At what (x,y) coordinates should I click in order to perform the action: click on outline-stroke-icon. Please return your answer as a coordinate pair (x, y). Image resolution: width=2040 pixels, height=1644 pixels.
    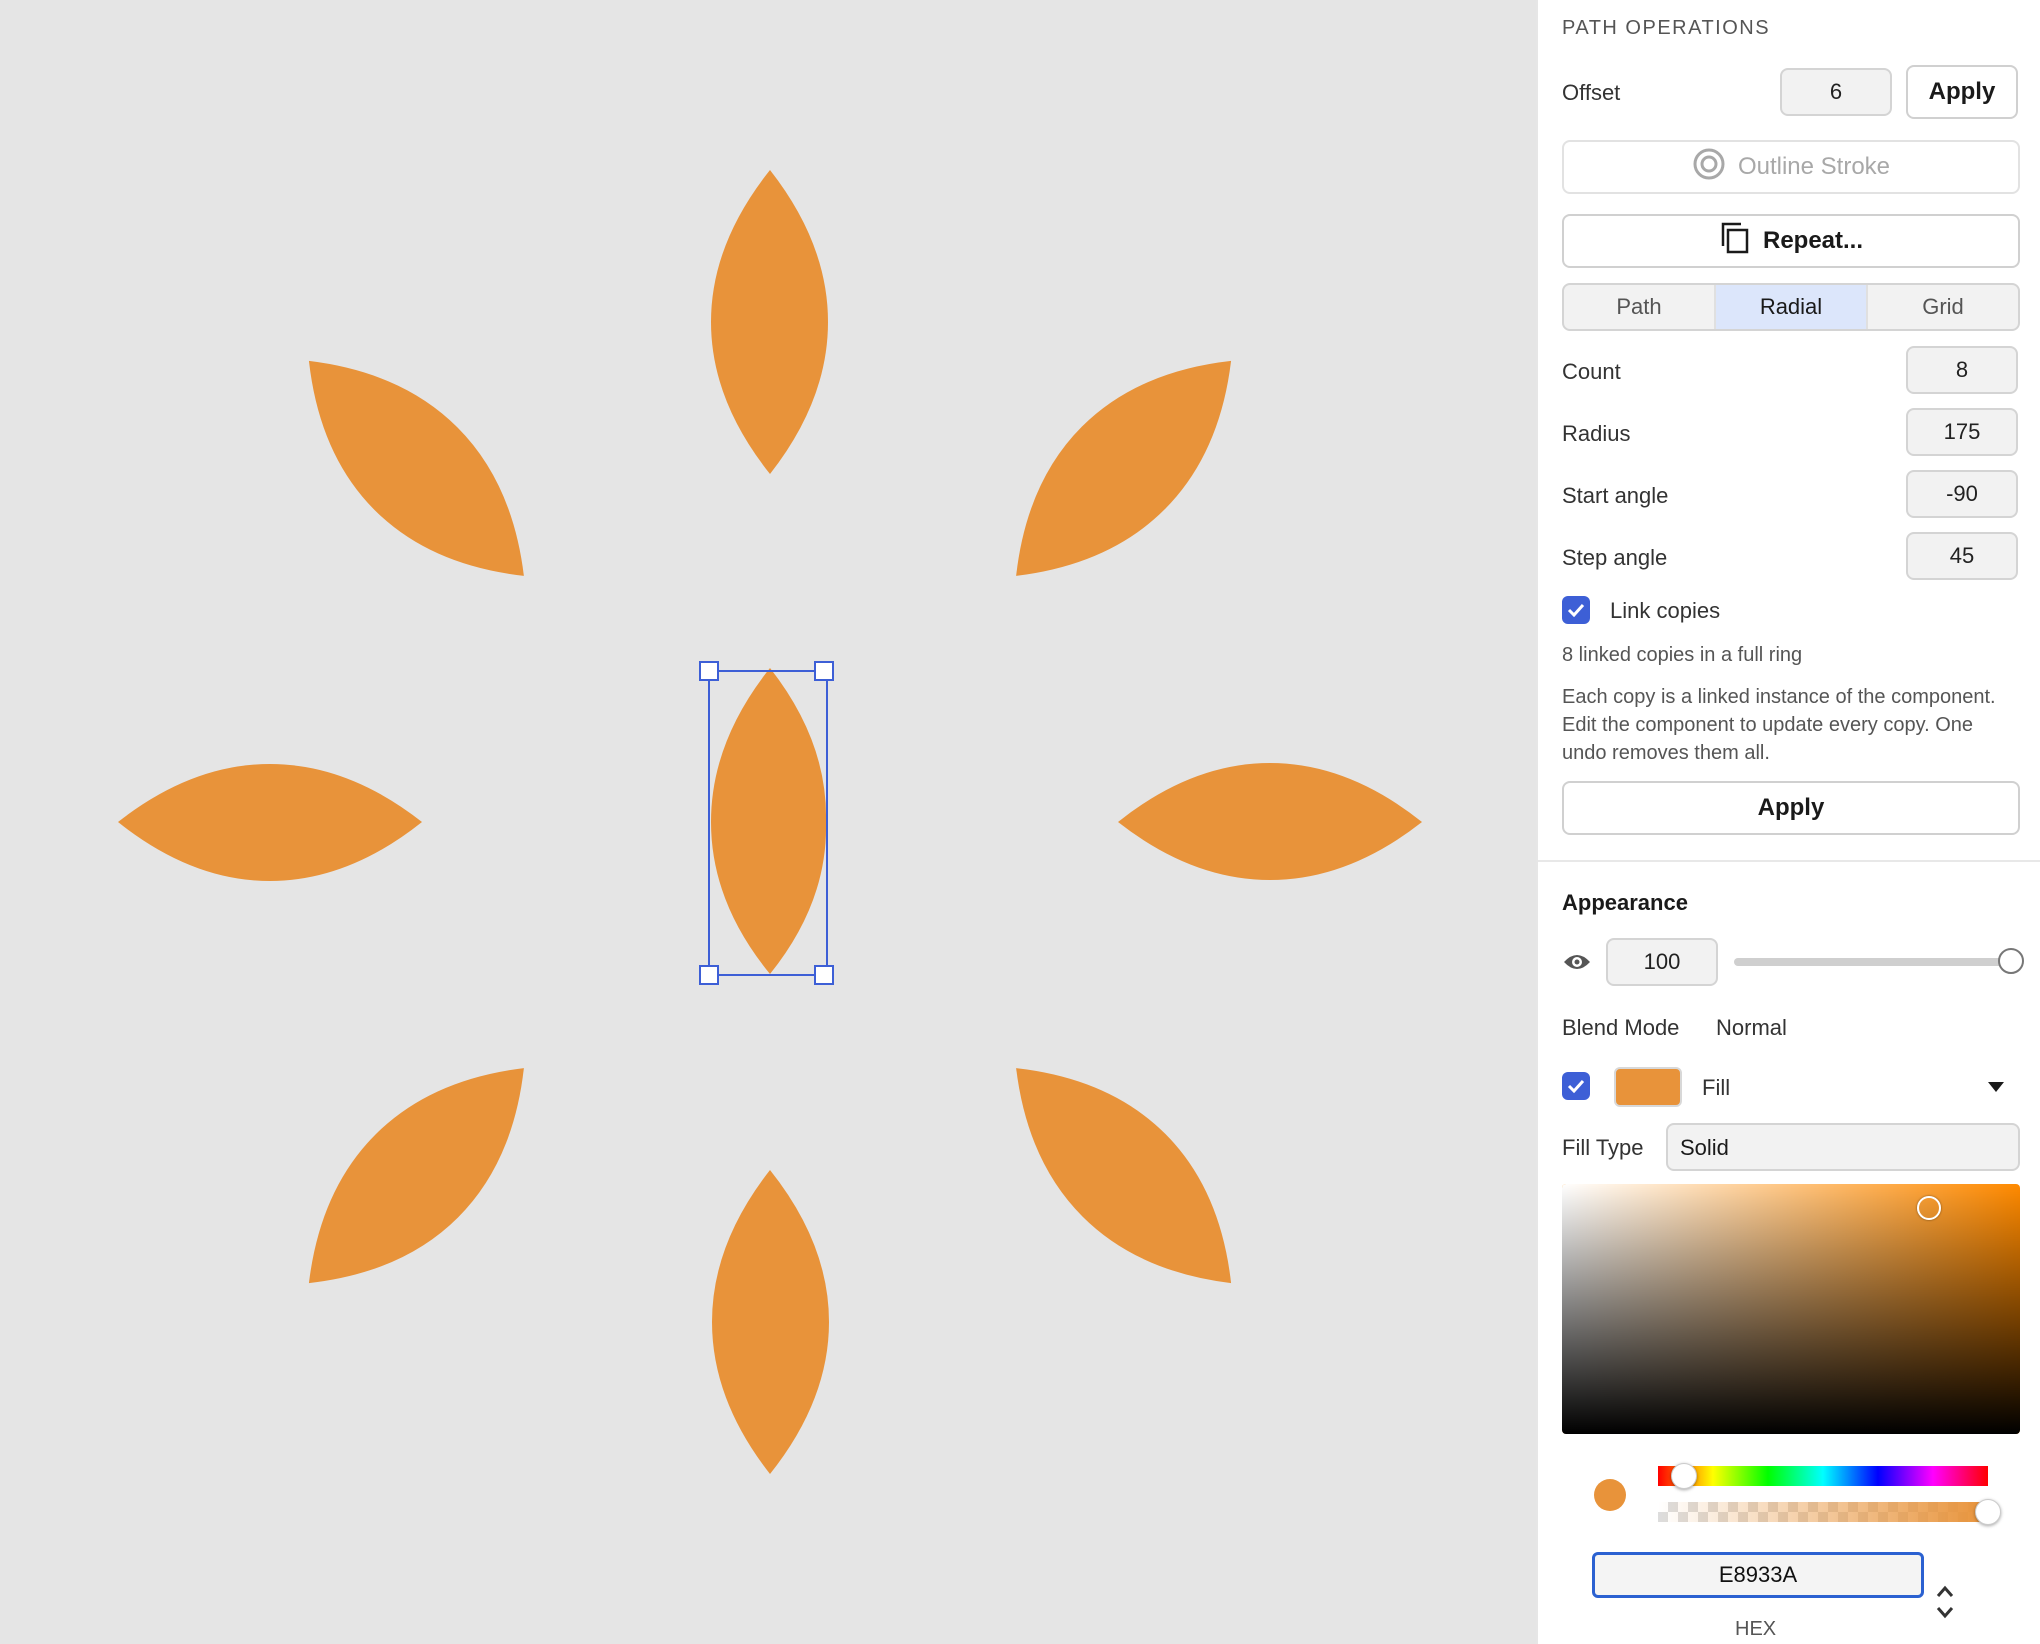
    Looking at the image, I should click on (1709, 167).